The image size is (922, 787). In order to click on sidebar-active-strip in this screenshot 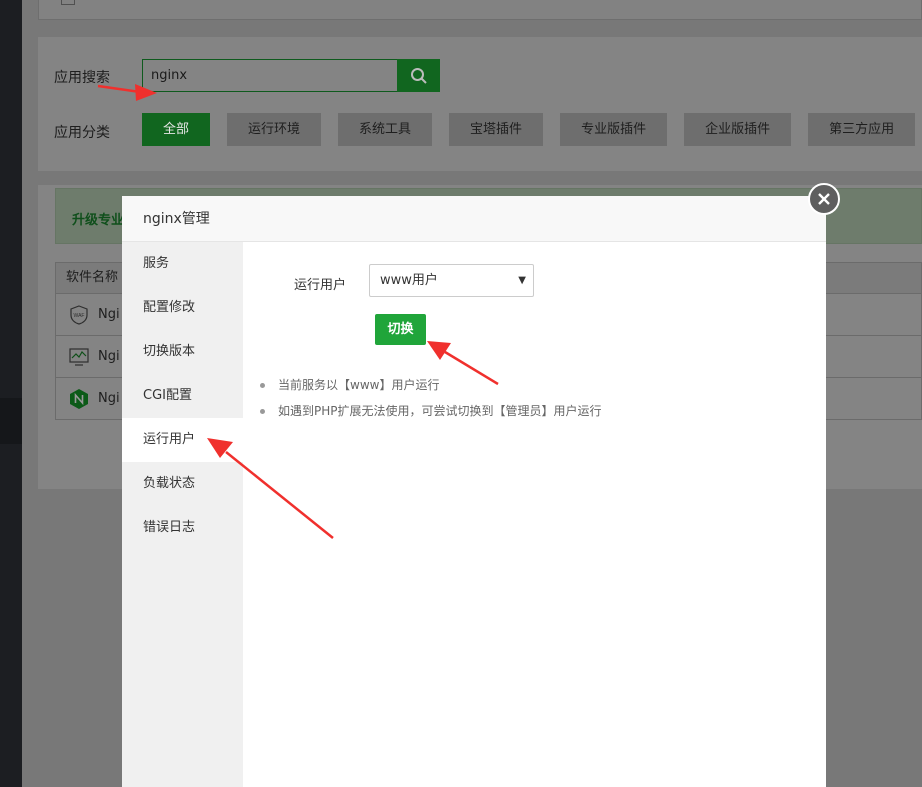, I will do `click(11, 421)`.